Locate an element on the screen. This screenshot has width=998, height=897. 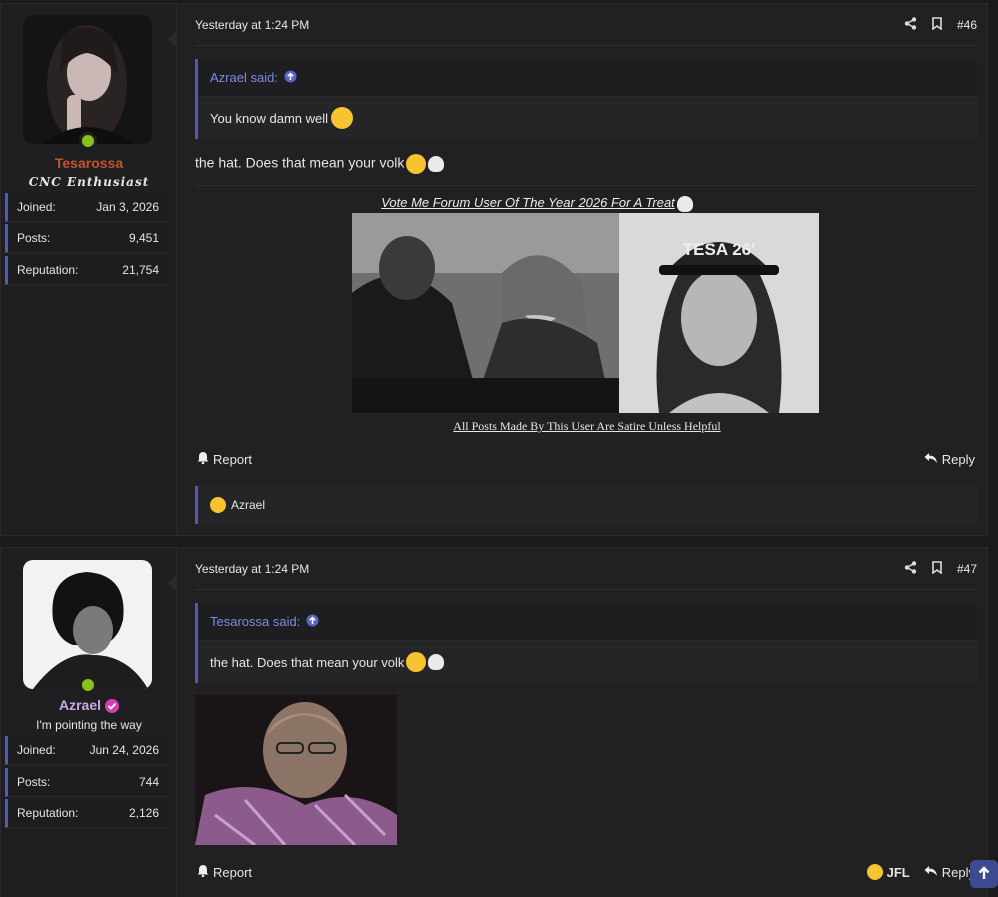
quote-block: Azrael said: You know damn well is located at coordinates (586, 99).